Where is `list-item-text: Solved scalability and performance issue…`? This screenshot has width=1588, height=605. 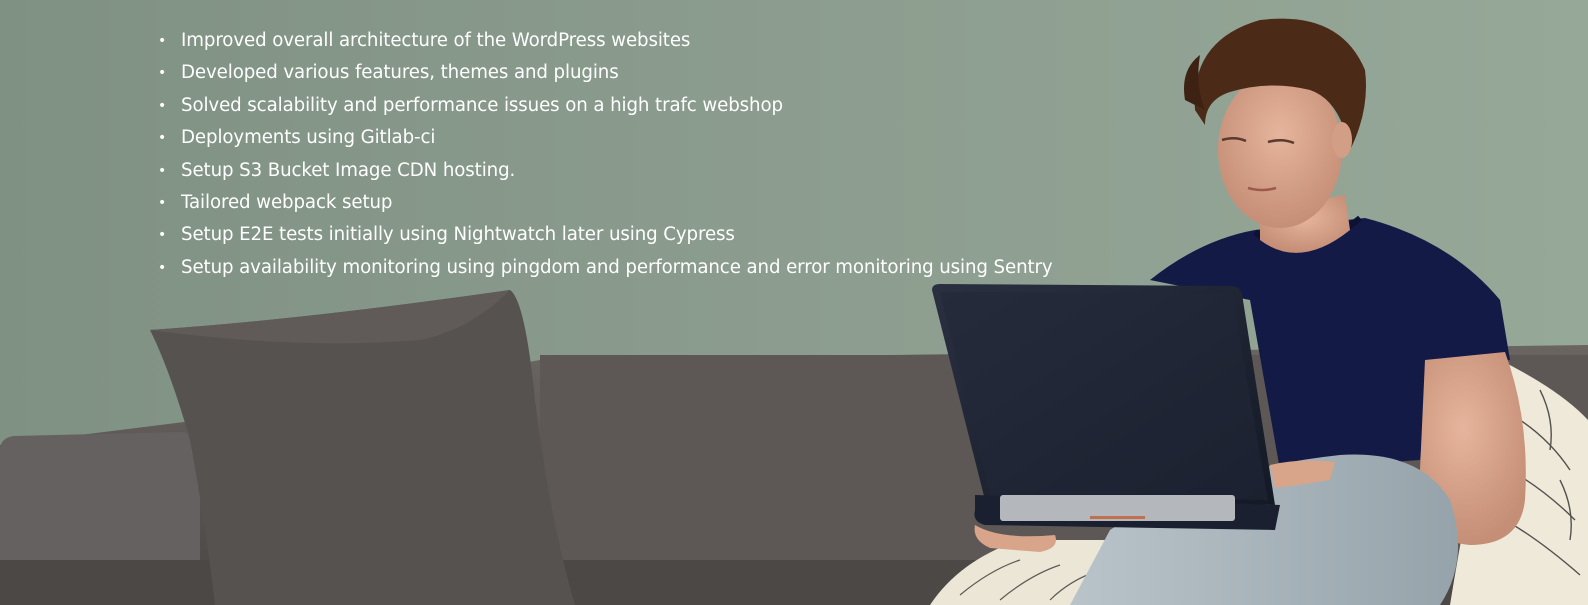
list-item-text: Solved scalability and performance issue… is located at coordinates (482, 105).